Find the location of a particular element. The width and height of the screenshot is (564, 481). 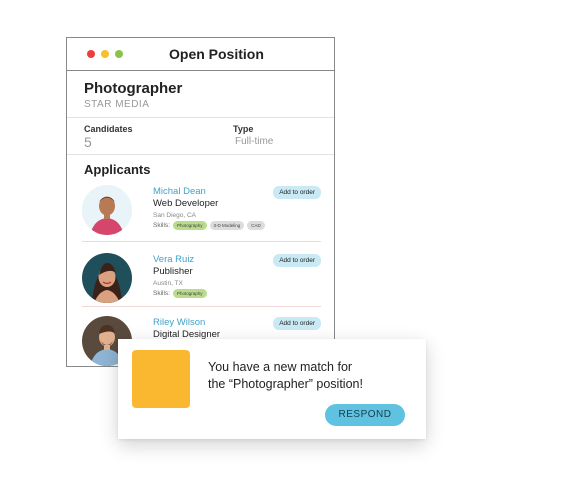

job-company: STAR MEDIA is located at coordinates (117, 104).